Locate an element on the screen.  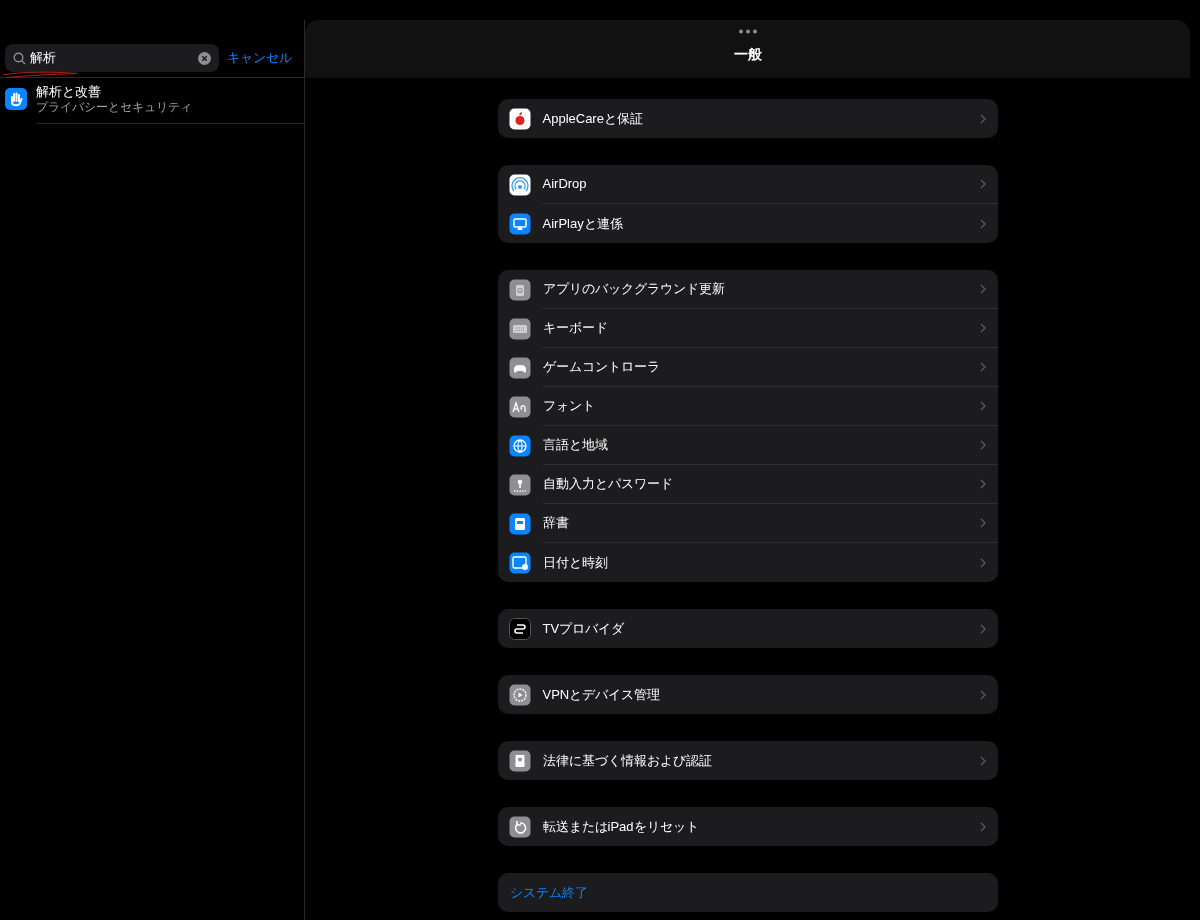
settings-row: AppleCareと保証 is located at coordinates (770, 118).